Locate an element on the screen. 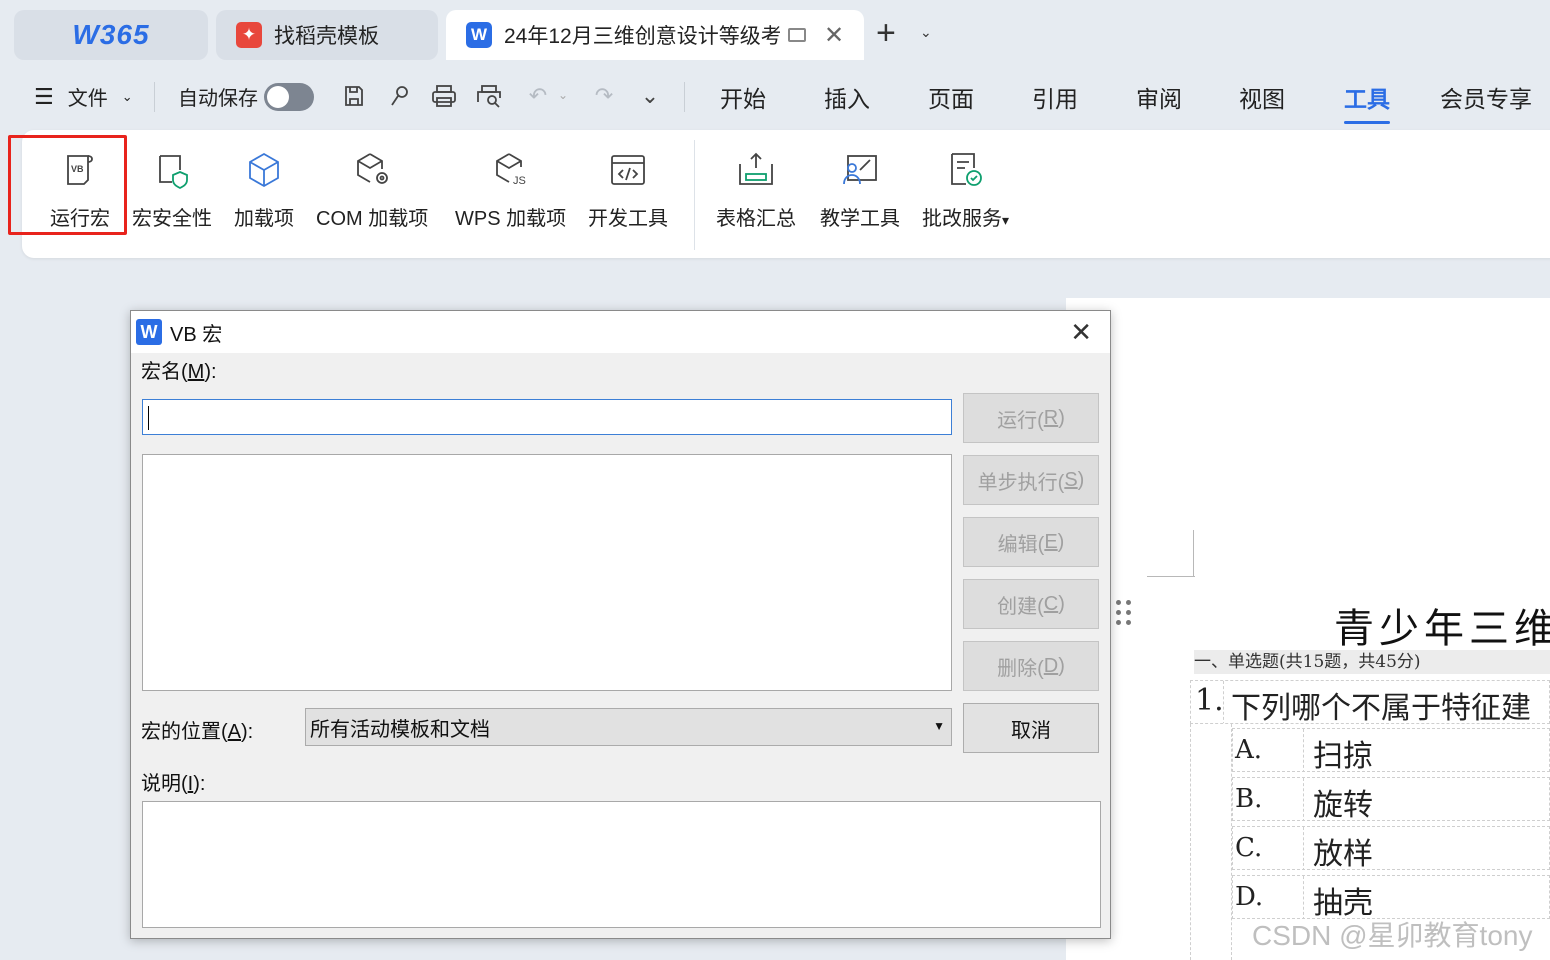 The height and width of the screenshot is (960, 1550). hamburger-icon: ☰ is located at coordinates (44, 96).